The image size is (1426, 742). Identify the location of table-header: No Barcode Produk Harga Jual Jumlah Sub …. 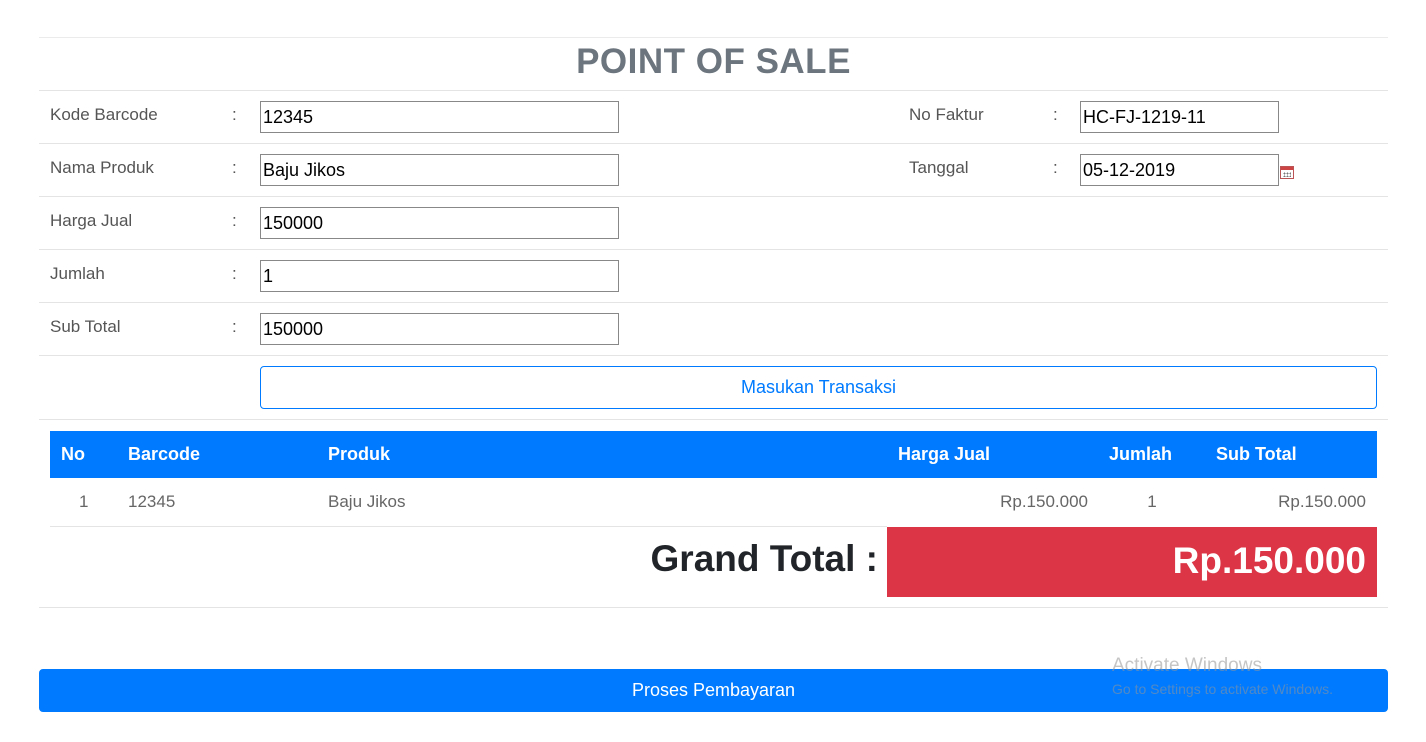
(713, 454).